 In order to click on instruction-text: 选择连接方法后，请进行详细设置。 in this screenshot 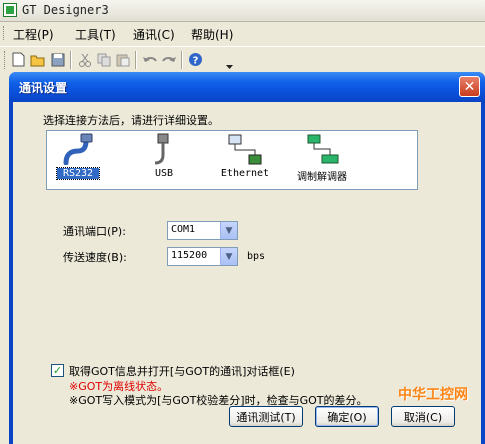, I will do `click(131, 120)`.